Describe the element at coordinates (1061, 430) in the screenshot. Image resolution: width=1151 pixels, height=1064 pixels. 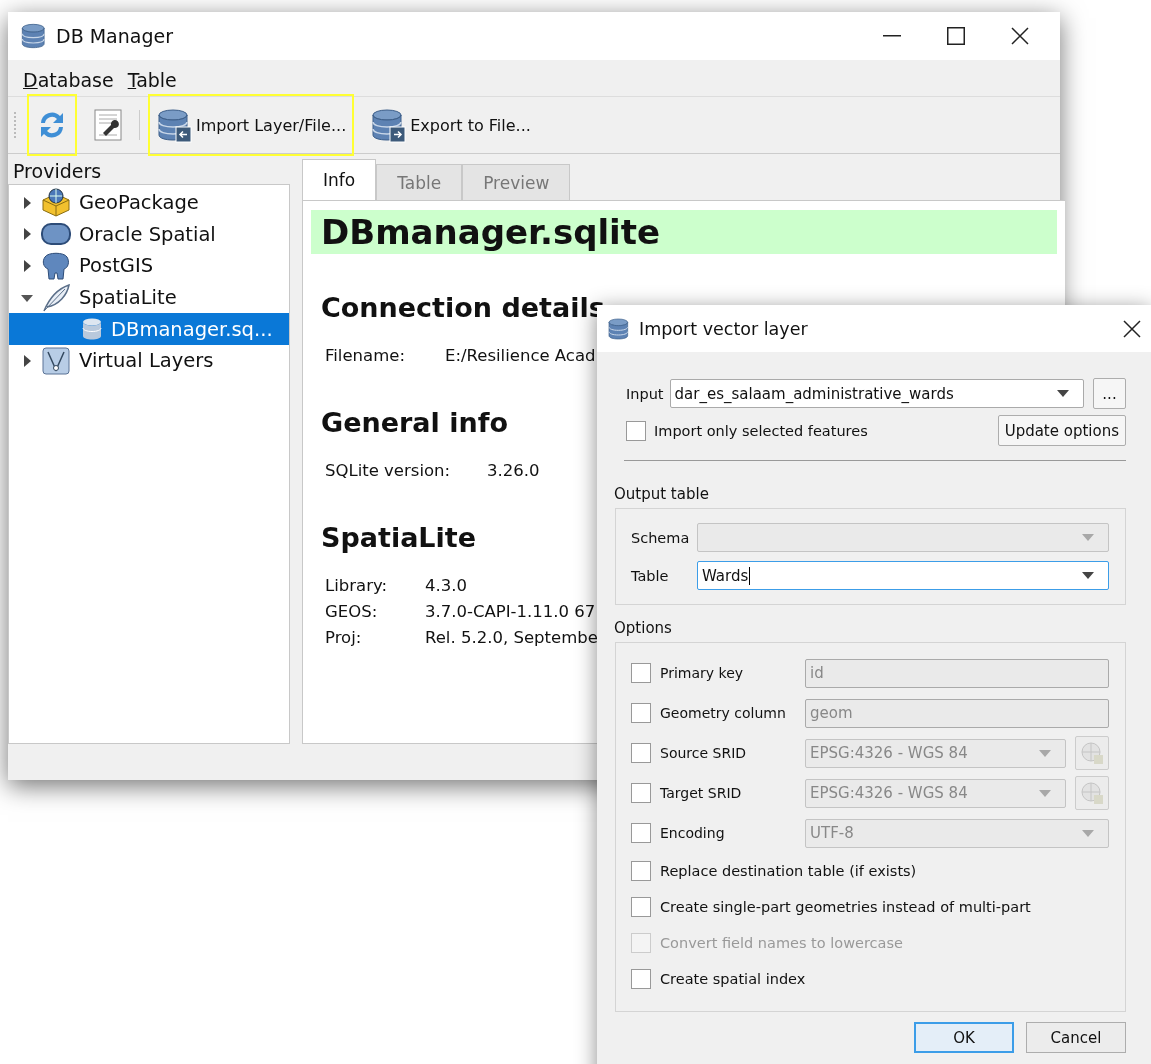
I see `update-options-button: Update options` at that location.